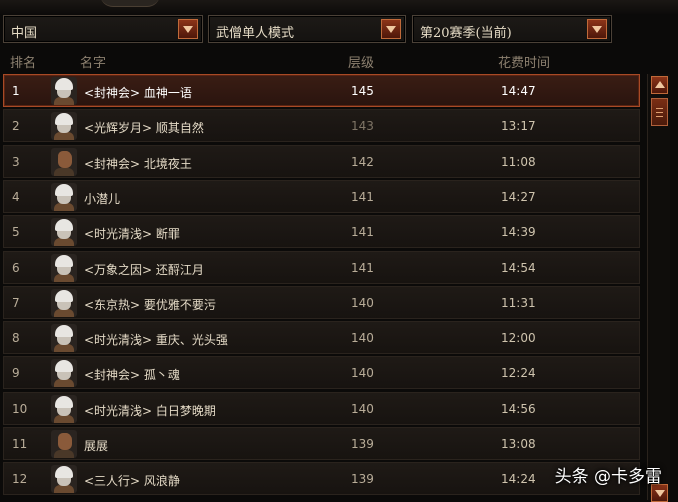 The image size is (678, 502). Describe the element at coordinates (361, 61) in the screenshot. I see `column-header-level: 层级` at that location.